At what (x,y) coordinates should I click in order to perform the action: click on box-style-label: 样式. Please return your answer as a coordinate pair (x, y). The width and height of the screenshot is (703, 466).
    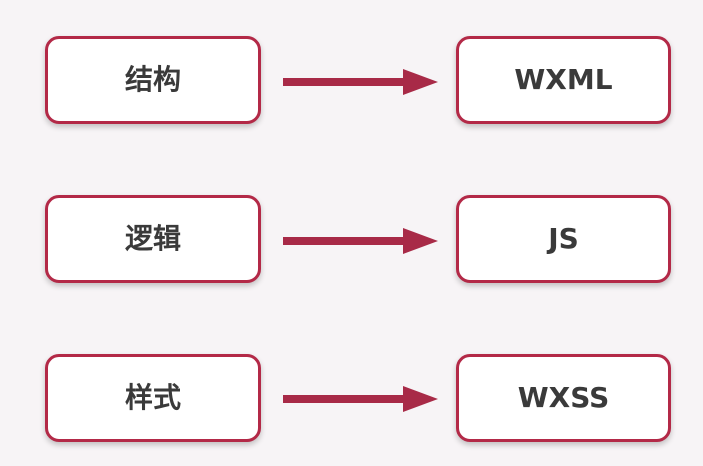
    Looking at the image, I should click on (152, 397).